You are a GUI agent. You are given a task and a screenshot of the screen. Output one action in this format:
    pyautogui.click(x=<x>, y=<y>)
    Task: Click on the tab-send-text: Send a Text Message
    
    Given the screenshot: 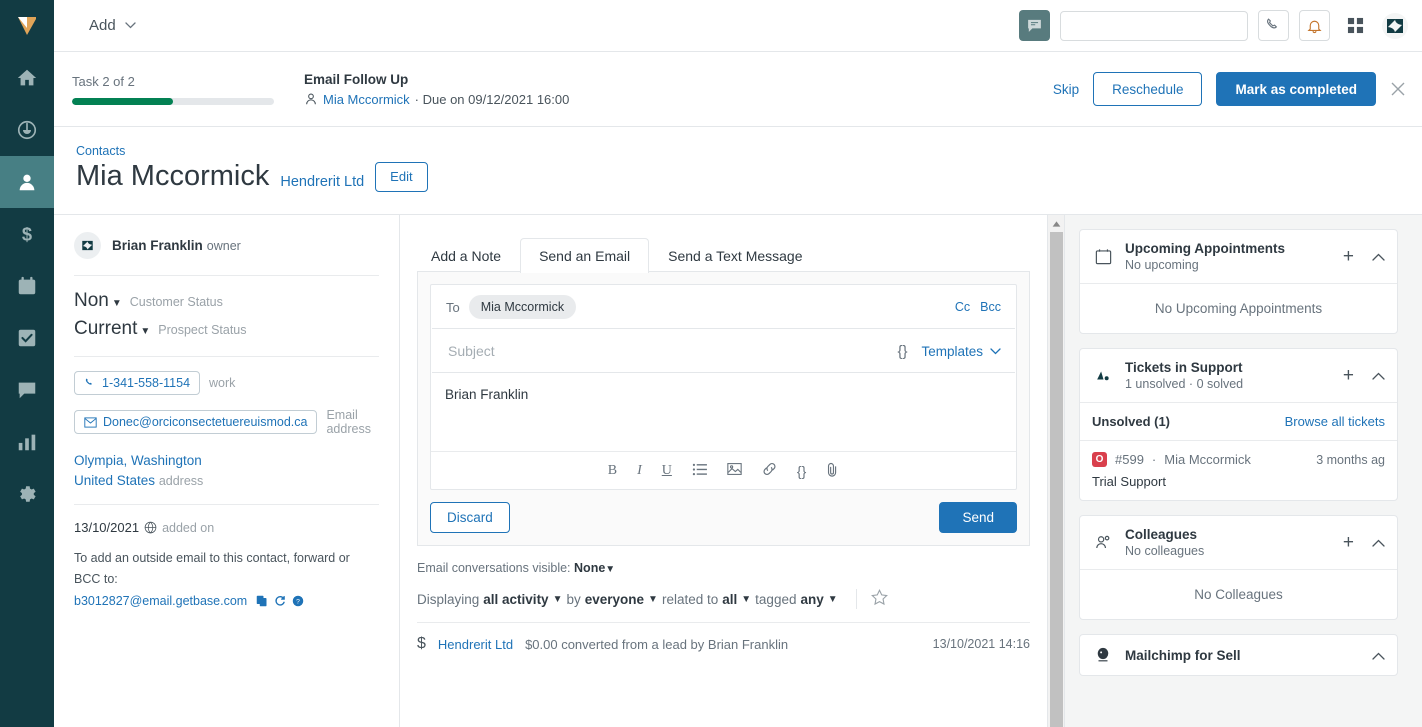 What is the action you would take?
    pyautogui.click(x=735, y=255)
    